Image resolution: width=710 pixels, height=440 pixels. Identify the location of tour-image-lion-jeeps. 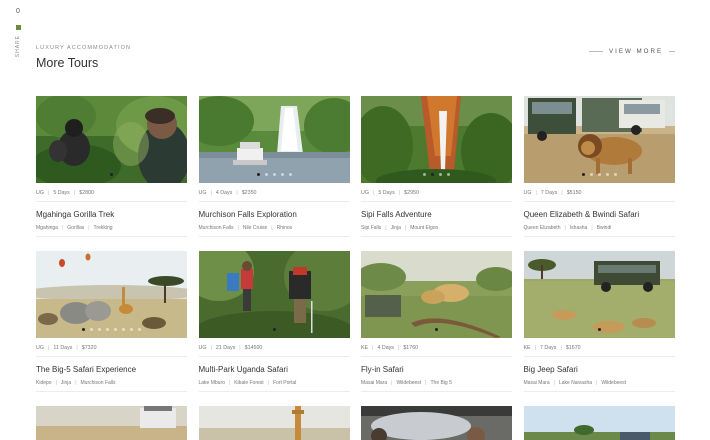
(599, 139).